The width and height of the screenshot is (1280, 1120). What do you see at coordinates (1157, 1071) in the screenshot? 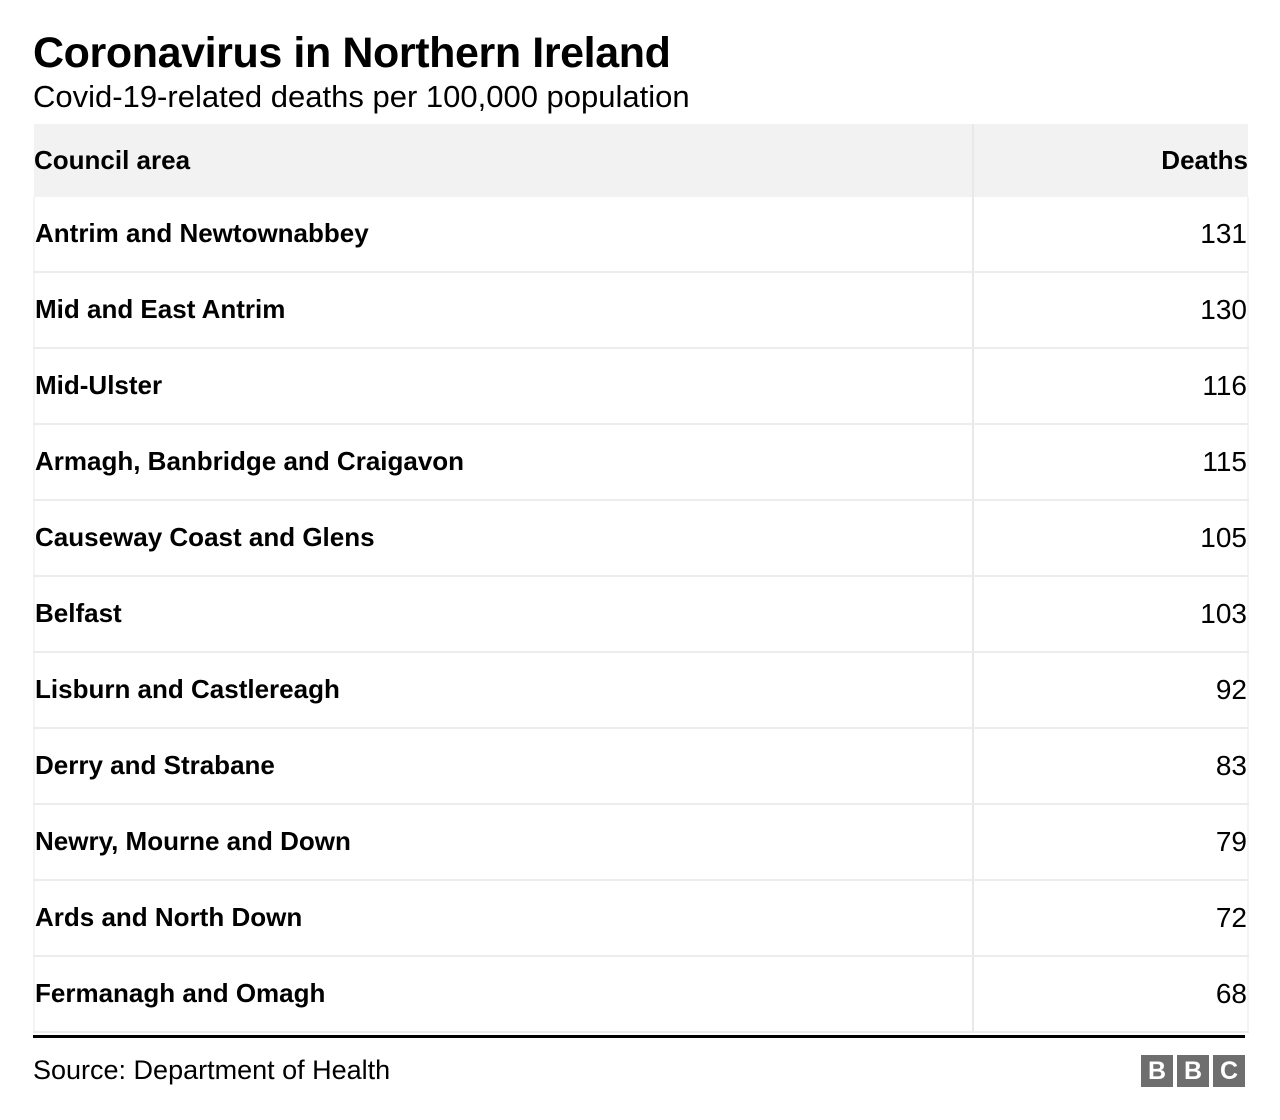
I see `bbc-logo-letter-1: B` at bounding box center [1157, 1071].